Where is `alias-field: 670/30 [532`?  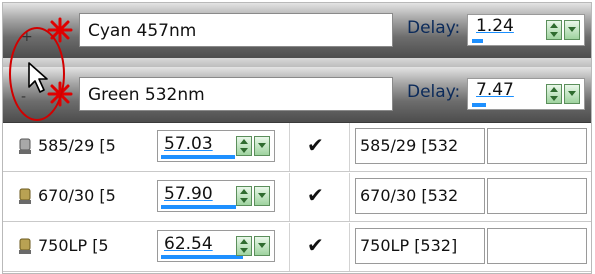
alias-field: 670/30 [532 is located at coordinates (420, 196).